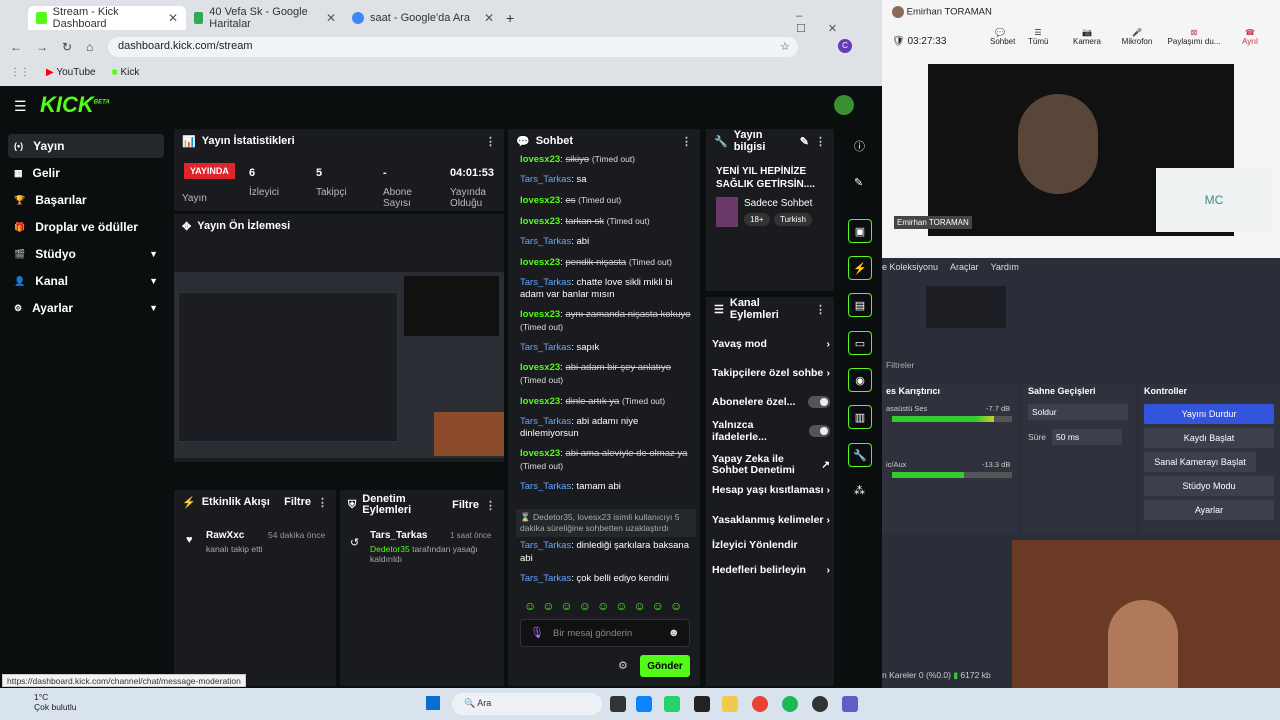 This screenshot has height=720, width=1280. Describe the element at coordinates (844, 105) in the screenshot. I see `user-avatar` at that location.